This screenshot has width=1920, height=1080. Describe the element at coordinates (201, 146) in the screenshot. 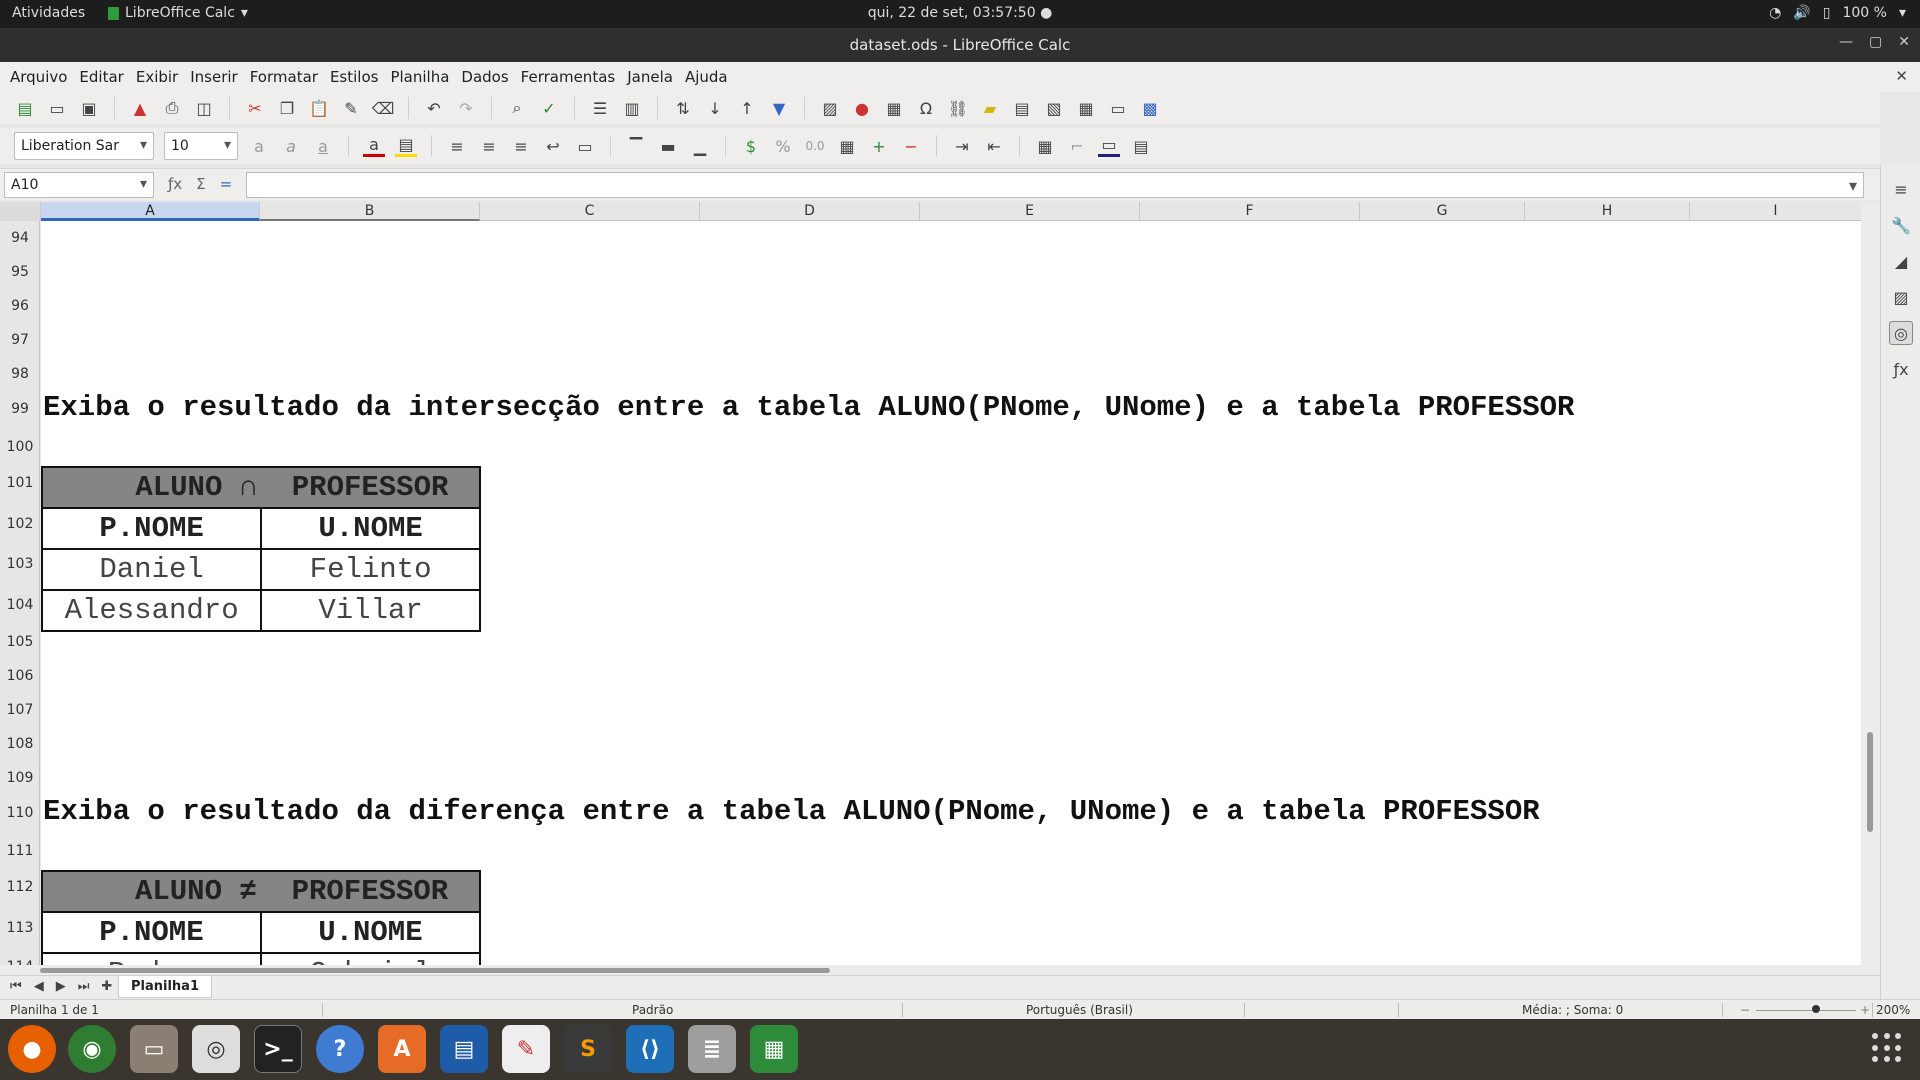

I see `font-size-select: 10` at that location.